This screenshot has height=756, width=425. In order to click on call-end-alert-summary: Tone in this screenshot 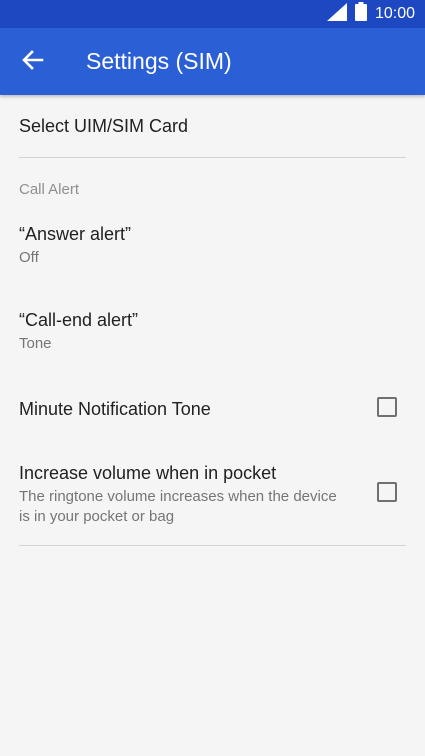, I will do `click(35, 343)`.